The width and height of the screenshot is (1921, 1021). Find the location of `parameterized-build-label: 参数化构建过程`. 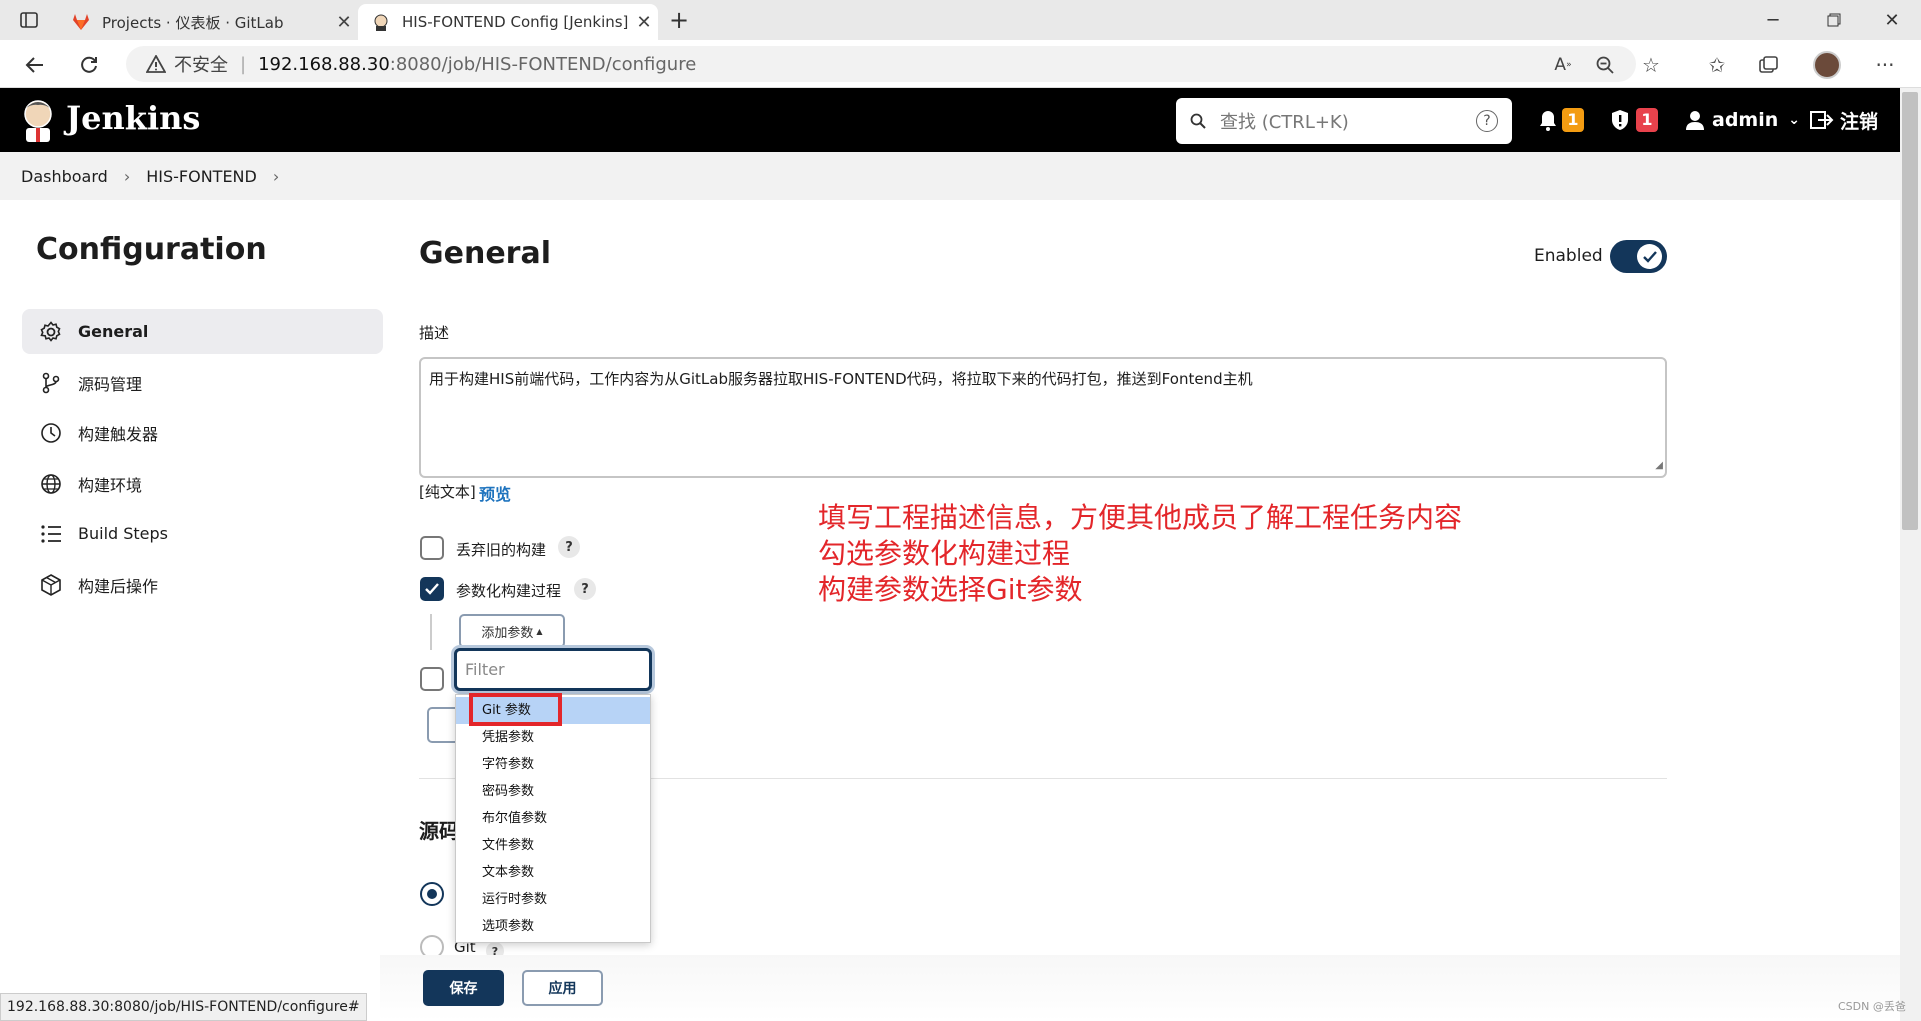

parameterized-build-label: 参数化构建过程 is located at coordinates (509, 591).